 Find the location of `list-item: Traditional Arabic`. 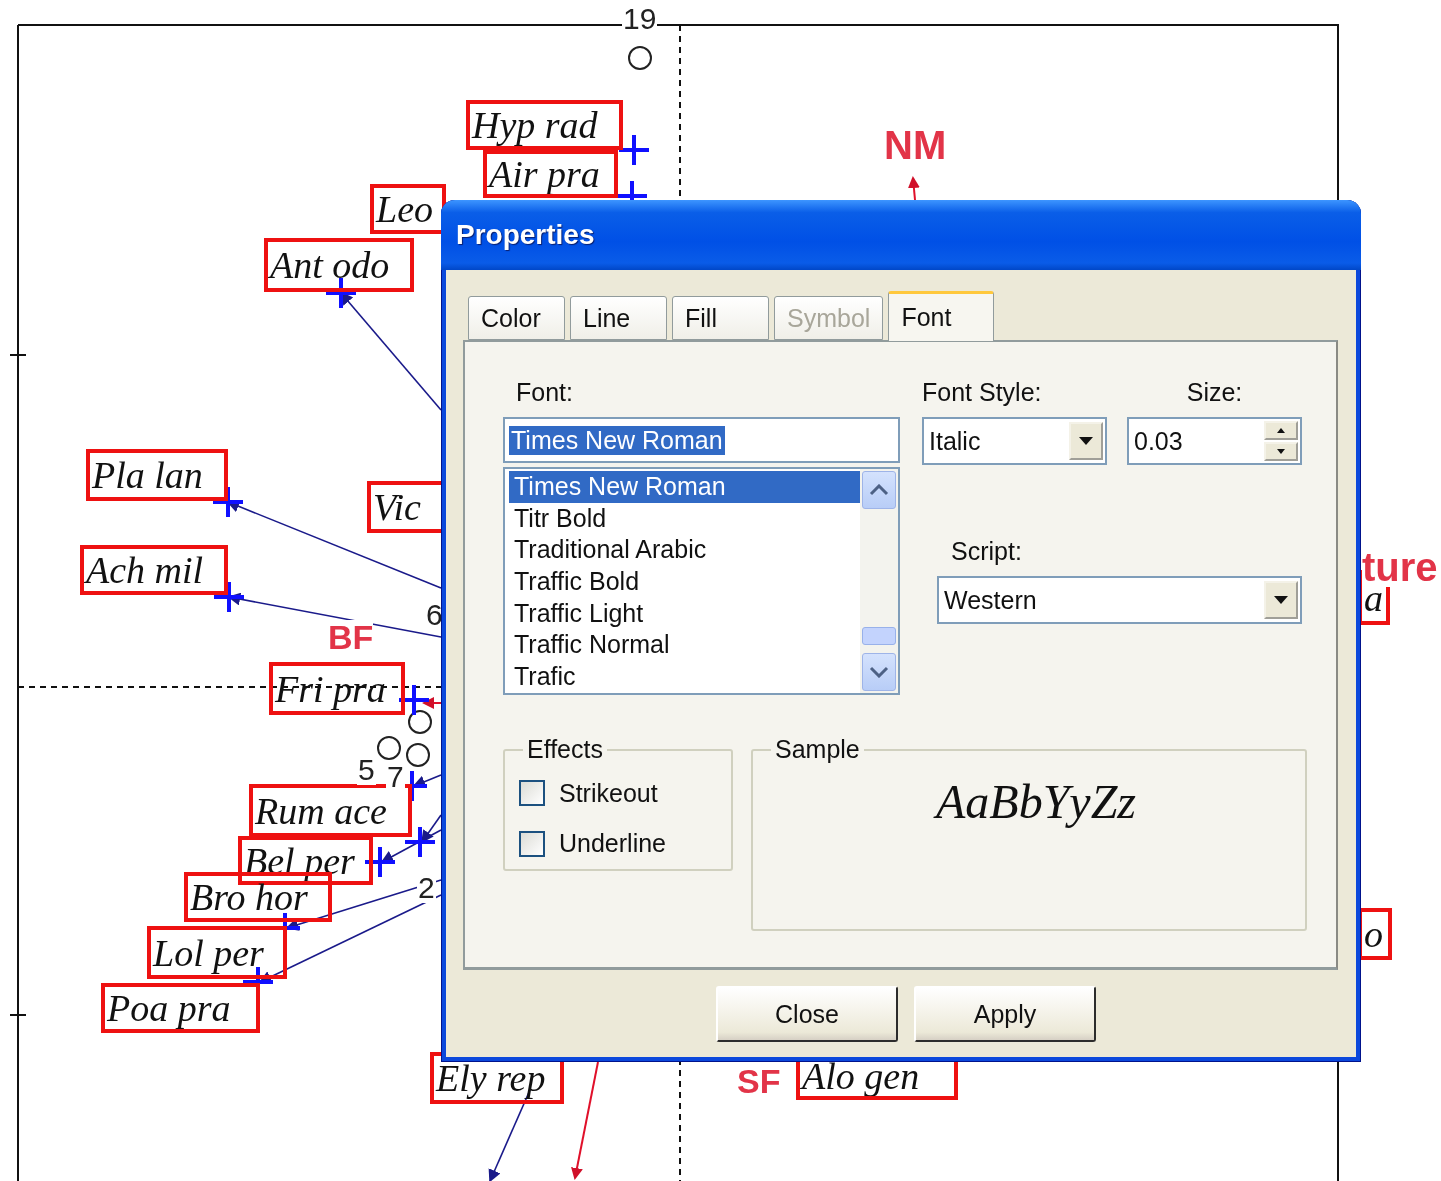

list-item: Traditional Arabic is located at coordinates (684, 550).